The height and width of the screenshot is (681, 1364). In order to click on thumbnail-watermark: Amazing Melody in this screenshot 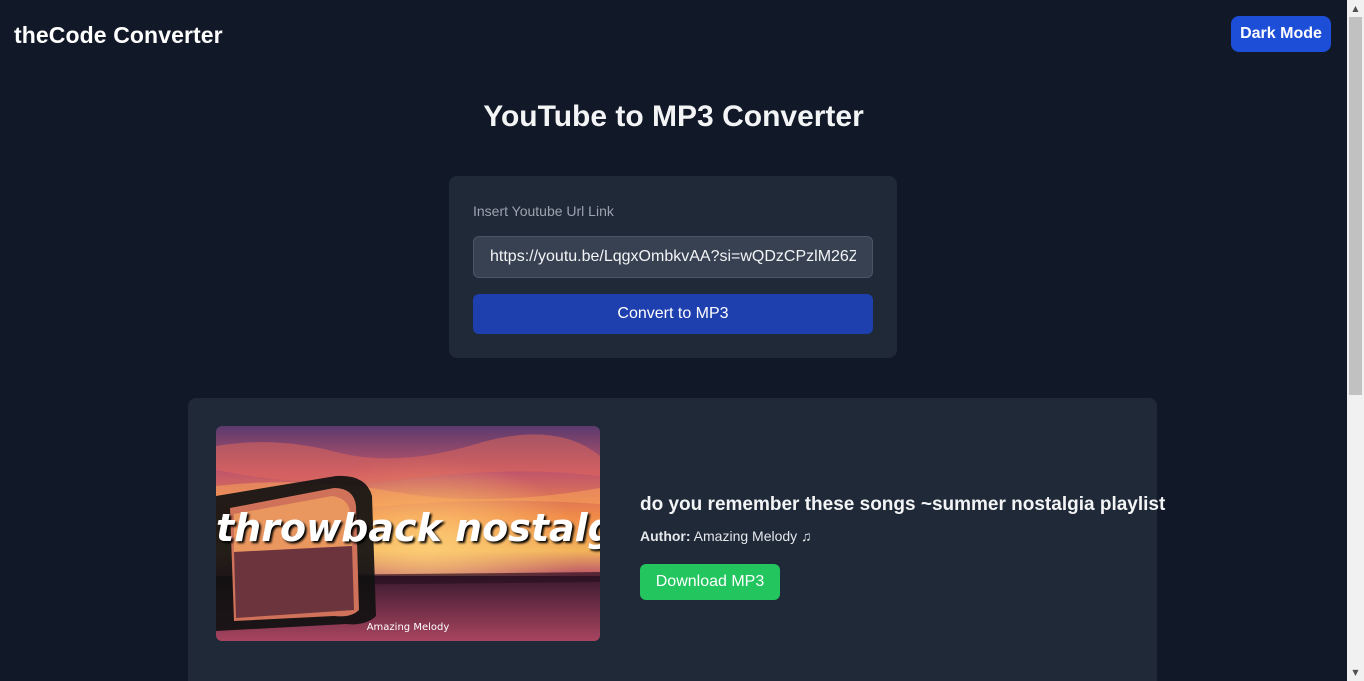, I will do `click(408, 627)`.